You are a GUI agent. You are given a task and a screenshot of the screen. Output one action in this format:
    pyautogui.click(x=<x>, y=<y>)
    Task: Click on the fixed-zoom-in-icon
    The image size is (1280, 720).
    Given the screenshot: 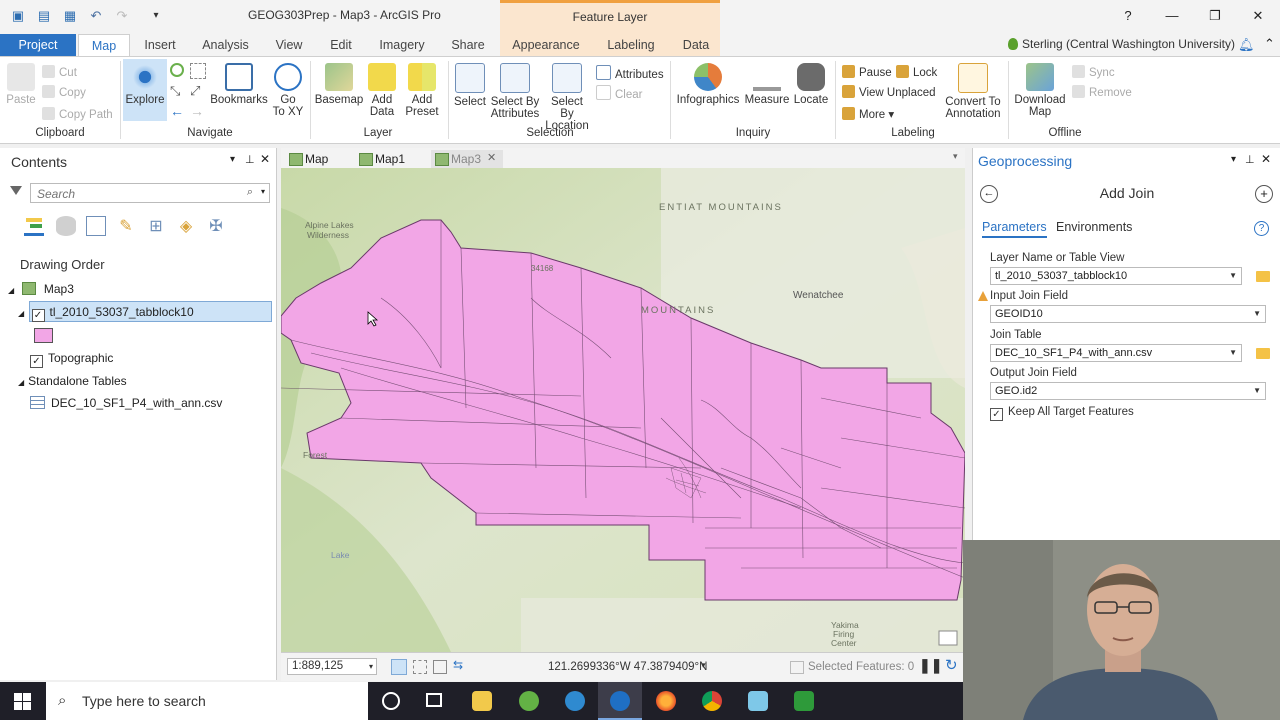 What is the action you would take?
    pyautogui.click(x=198, y=71)
    